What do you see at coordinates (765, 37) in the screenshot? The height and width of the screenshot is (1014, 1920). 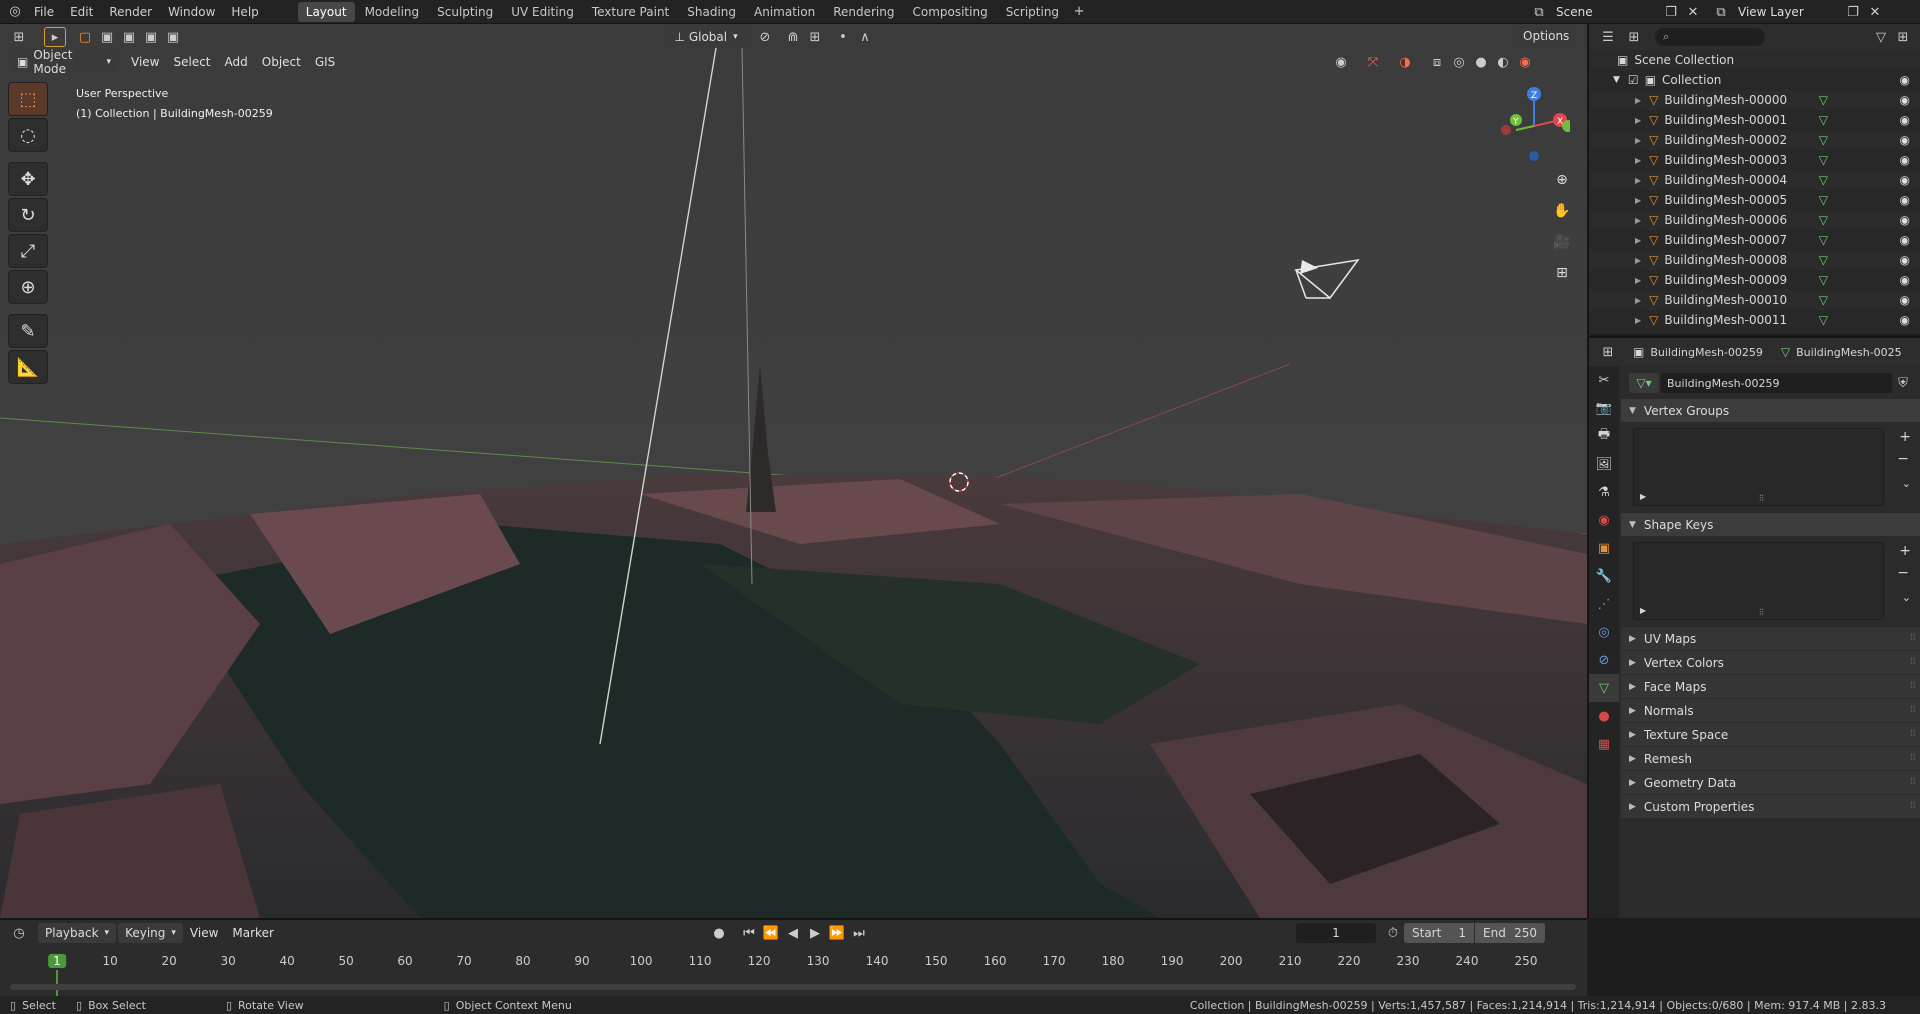 I see `pivot-icon: ⊘` at bounding box center [765, 37].